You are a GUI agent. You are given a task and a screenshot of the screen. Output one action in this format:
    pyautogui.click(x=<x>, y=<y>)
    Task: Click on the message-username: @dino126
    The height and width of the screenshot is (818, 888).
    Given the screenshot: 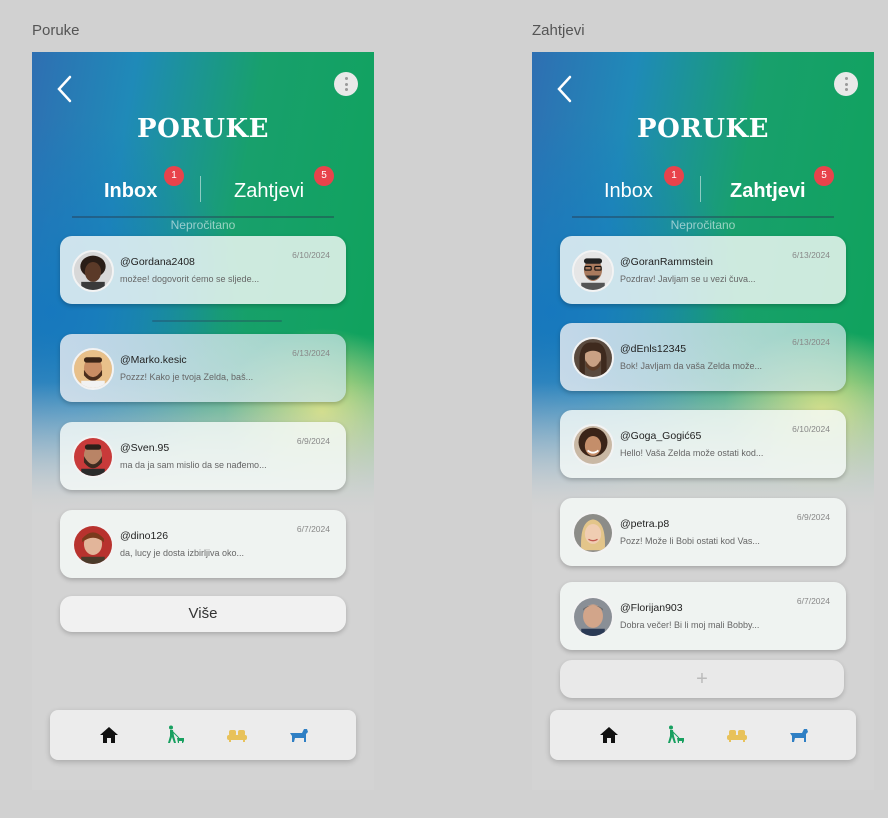 What is the action you would take?
    pyautogui.click(x=144, y=536)
    